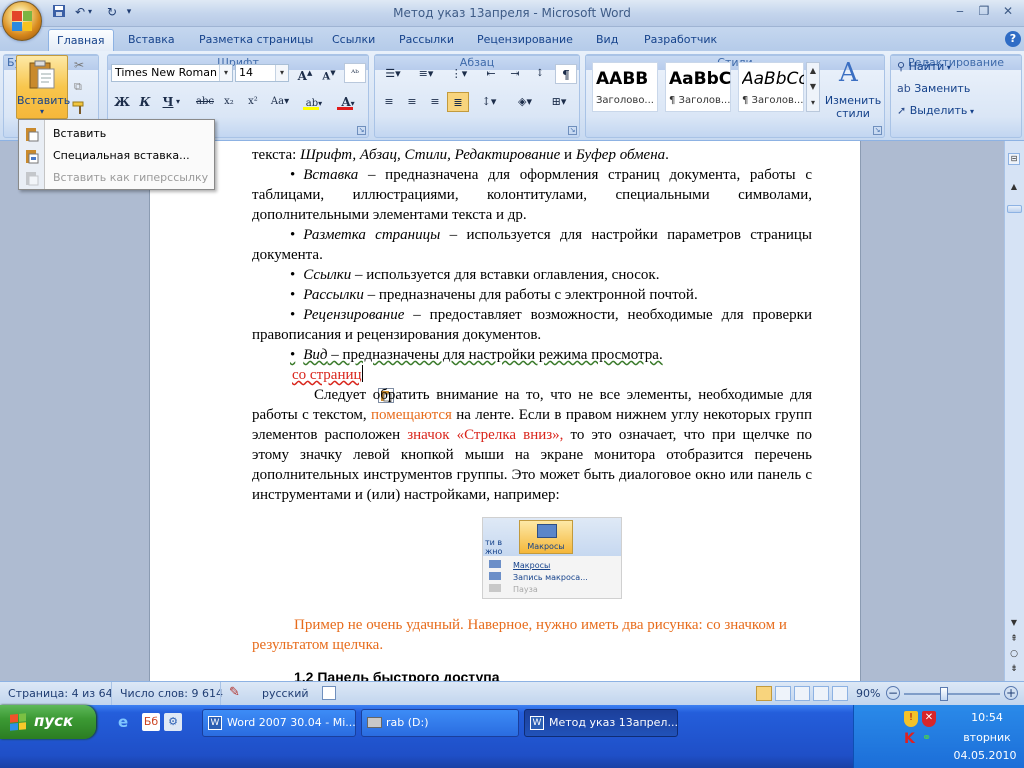 The width and height of the screenshot is (1024, 768). I want to click on tab-page-layout: Разметка страницы, so click(256, 40).